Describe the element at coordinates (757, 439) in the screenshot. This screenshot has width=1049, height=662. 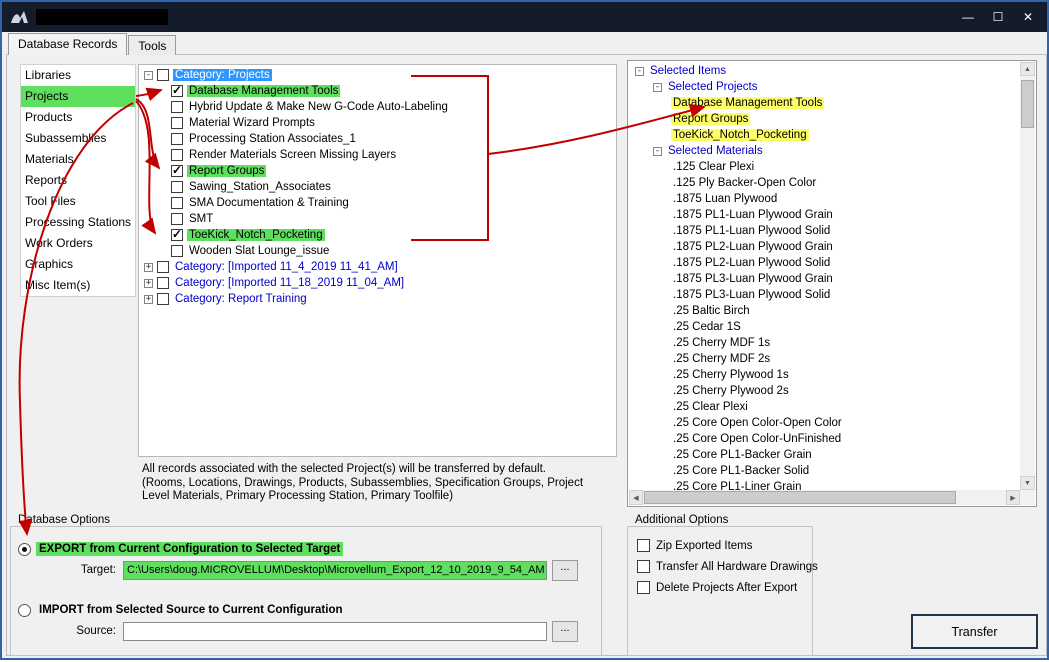
I see `selected-material-label: .25 Core Open Color-UnFinished` at that location.